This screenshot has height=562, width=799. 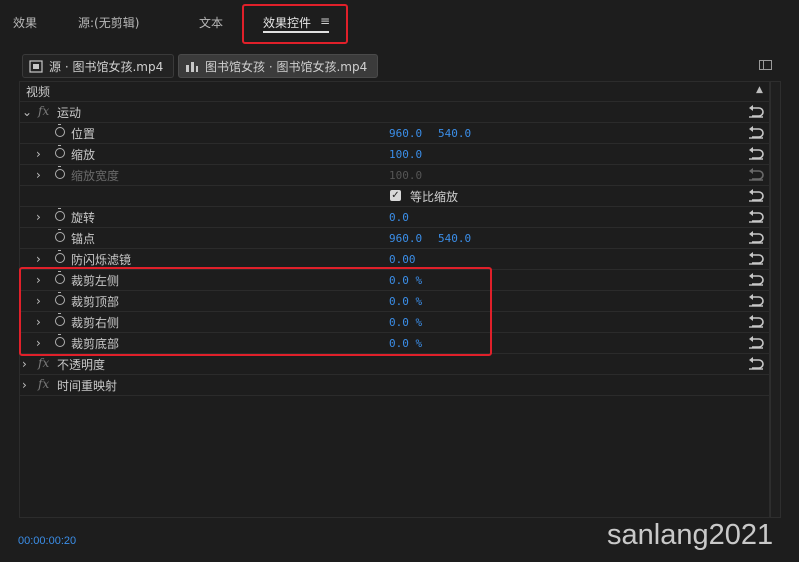 What do you see at coordinates (402, 259) in the screenshot?
I see `property-value: 0.00` at bounding box center [402, 259].